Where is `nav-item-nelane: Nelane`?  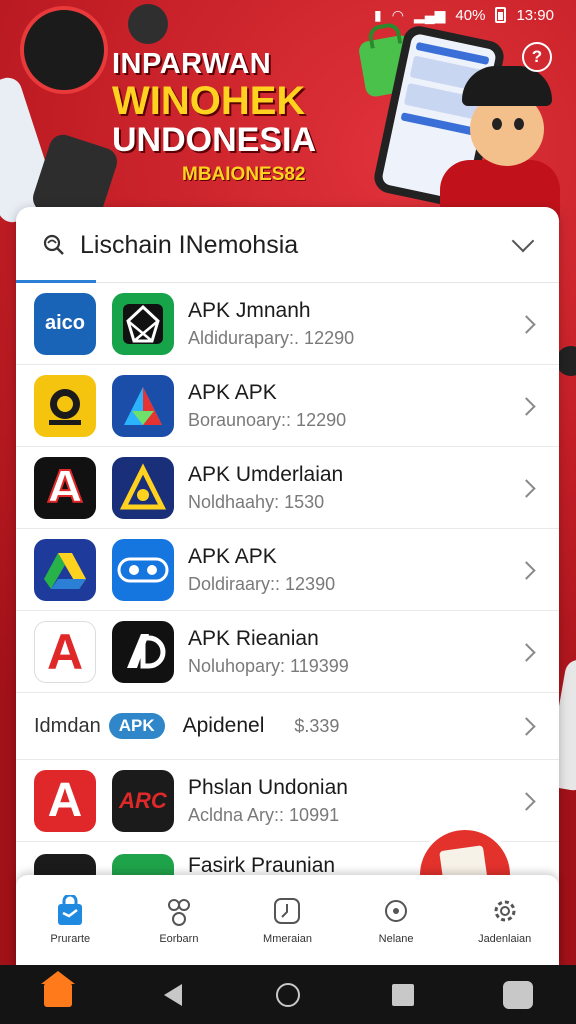
nav-item-nelane: Nelane is located at coordinates (396, 920).